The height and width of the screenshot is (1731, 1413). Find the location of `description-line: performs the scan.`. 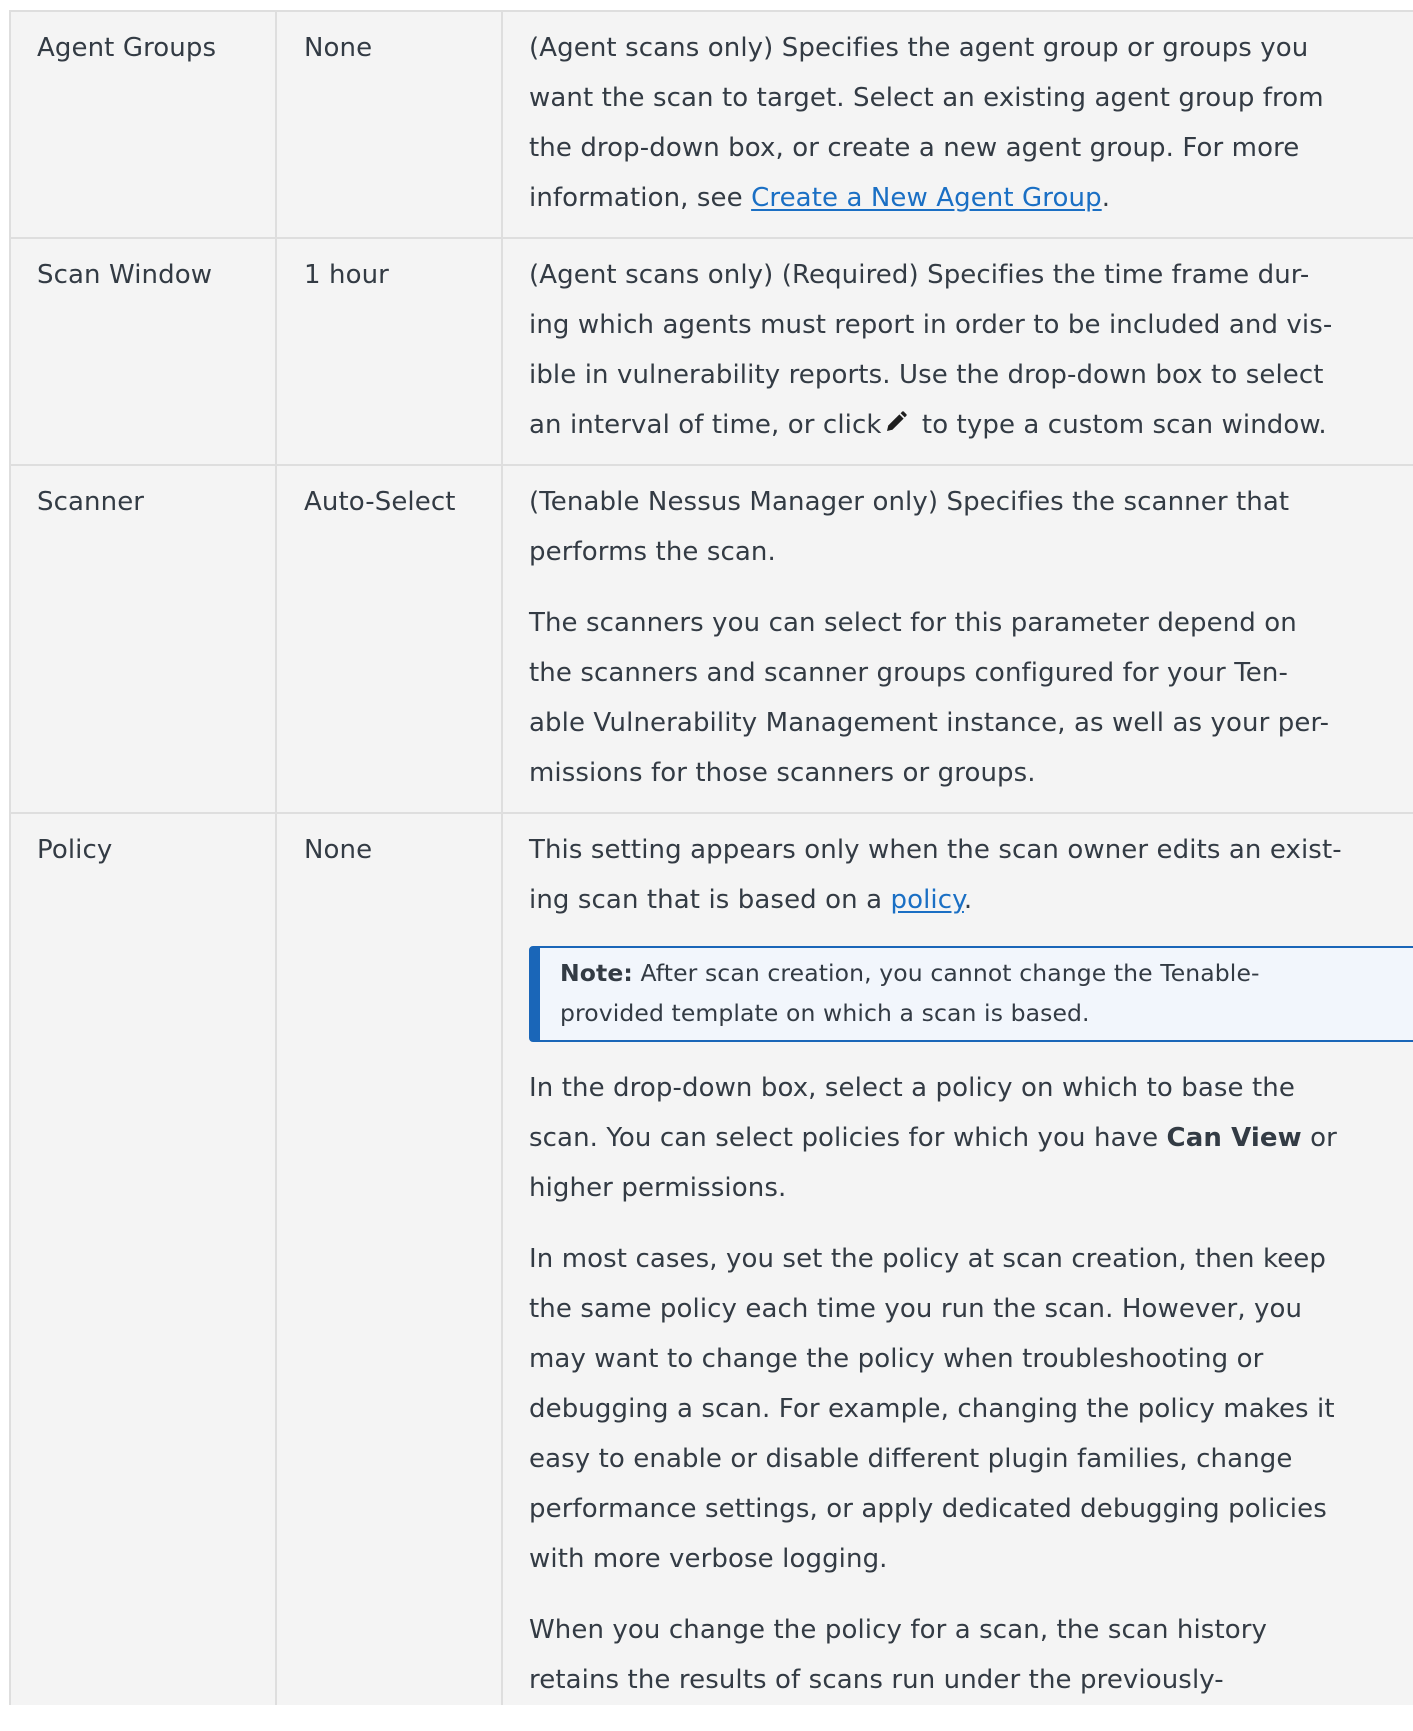

description-line: performs the scan. is located at coordinates (652, 552).